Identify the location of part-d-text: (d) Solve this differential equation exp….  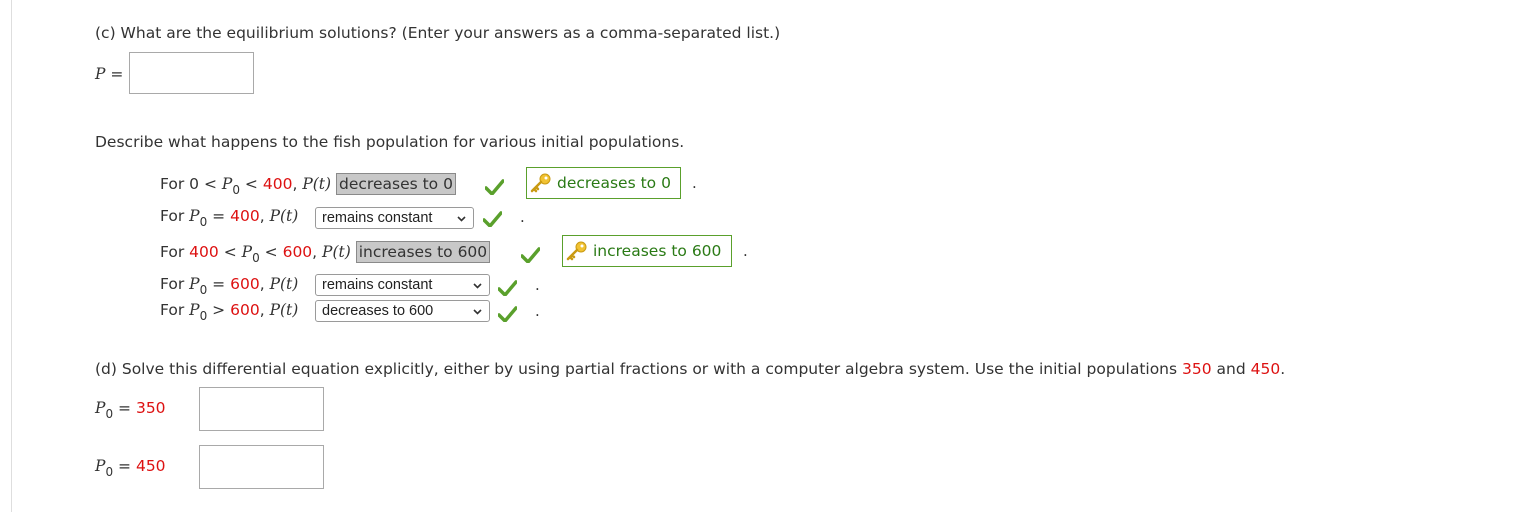
(639, 369).